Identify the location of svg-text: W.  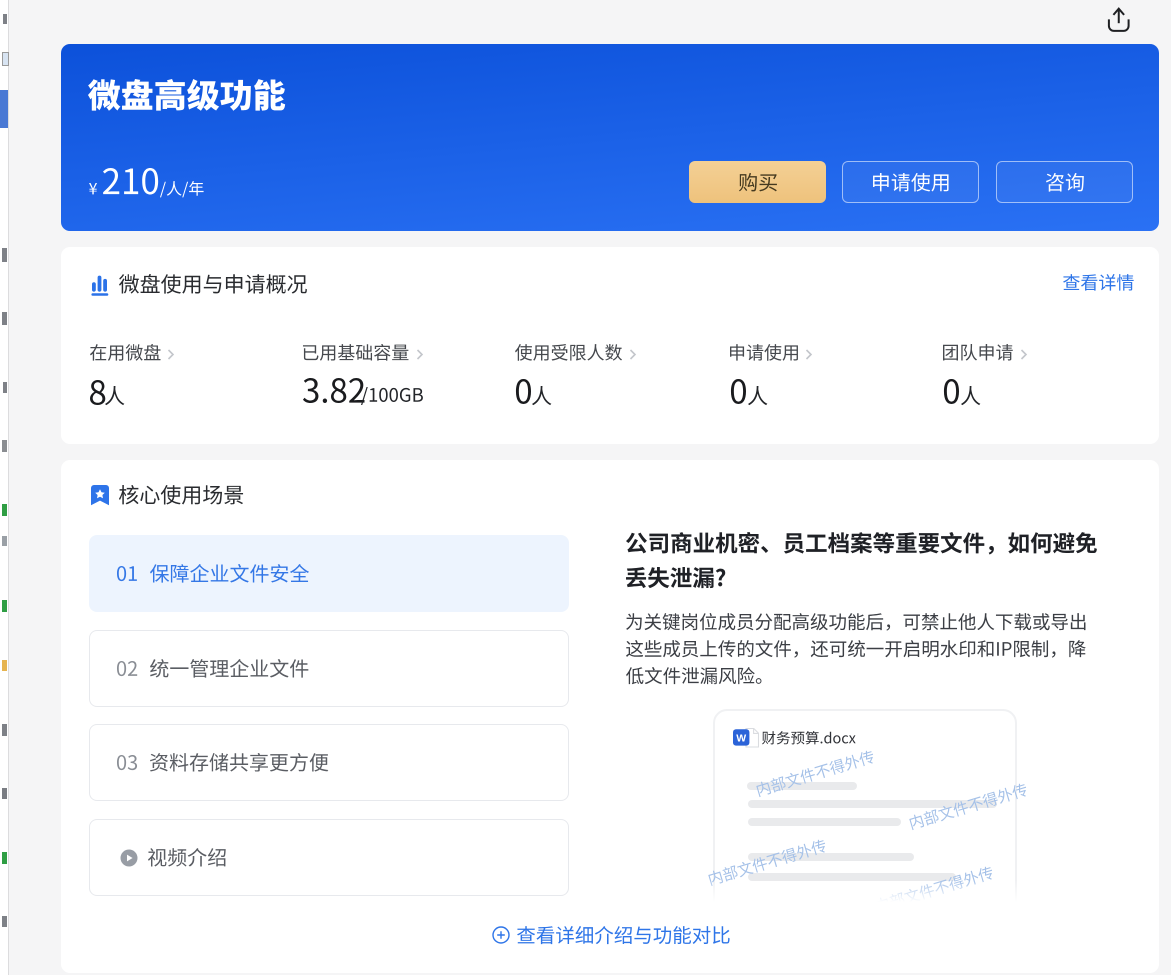
(741, 738).